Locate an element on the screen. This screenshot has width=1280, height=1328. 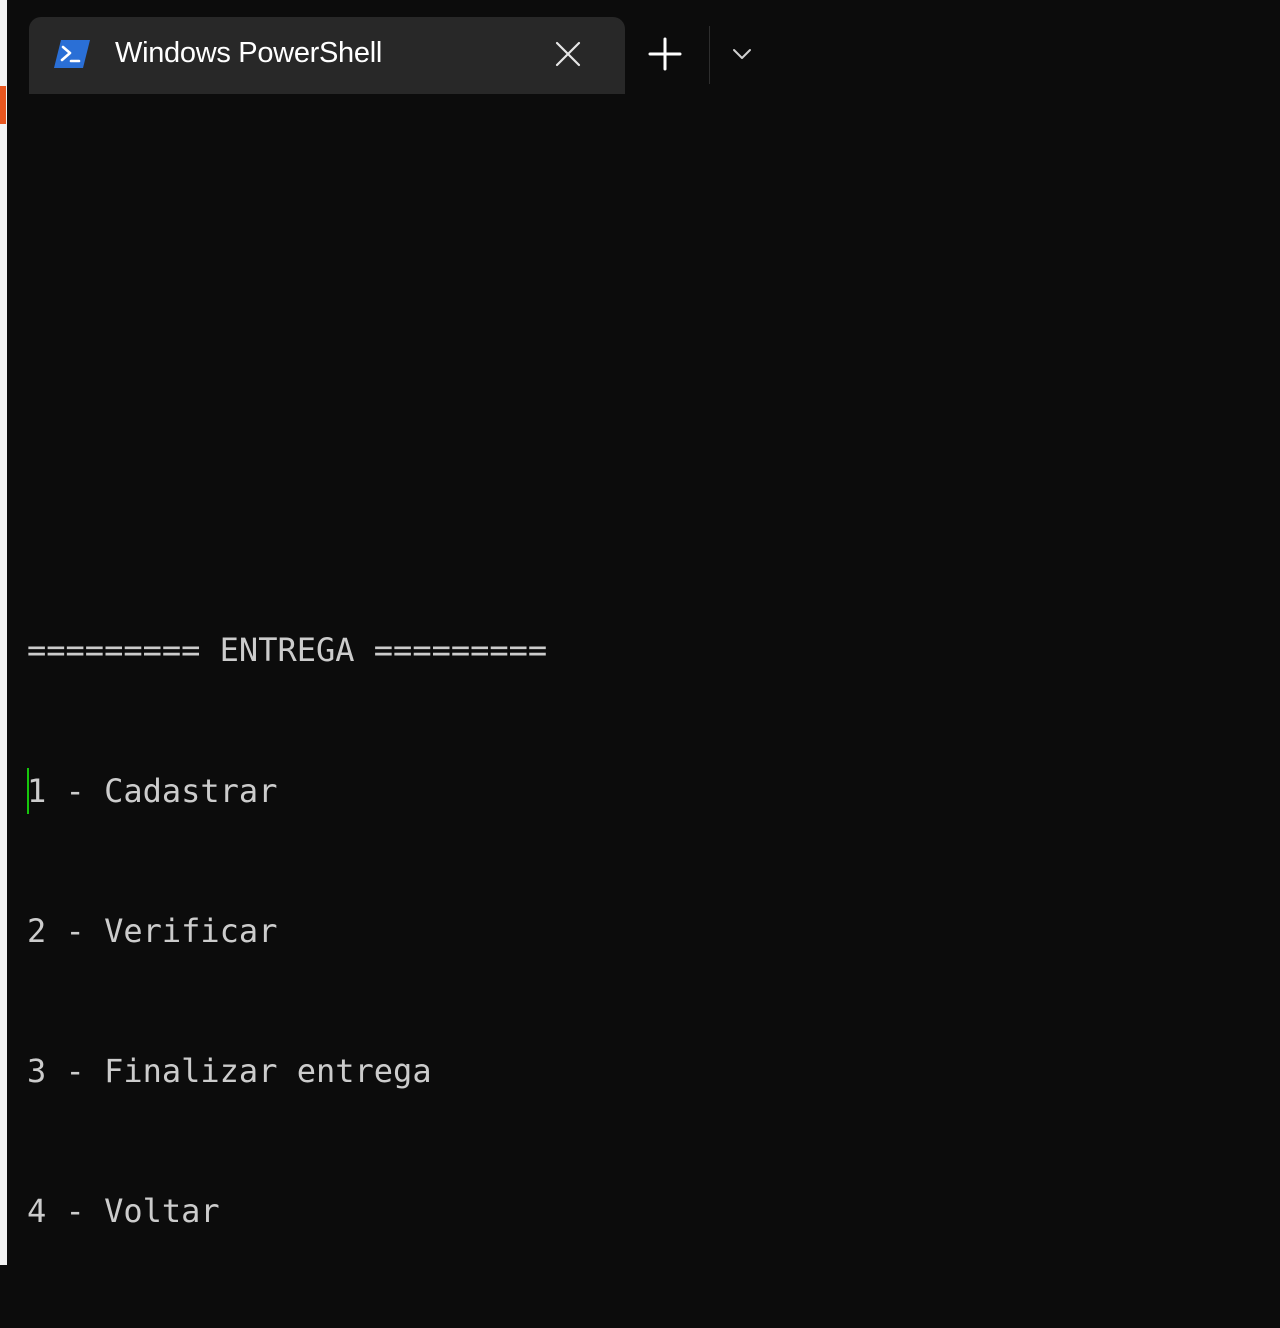
plus-icon is located at coordinates (665, 54).